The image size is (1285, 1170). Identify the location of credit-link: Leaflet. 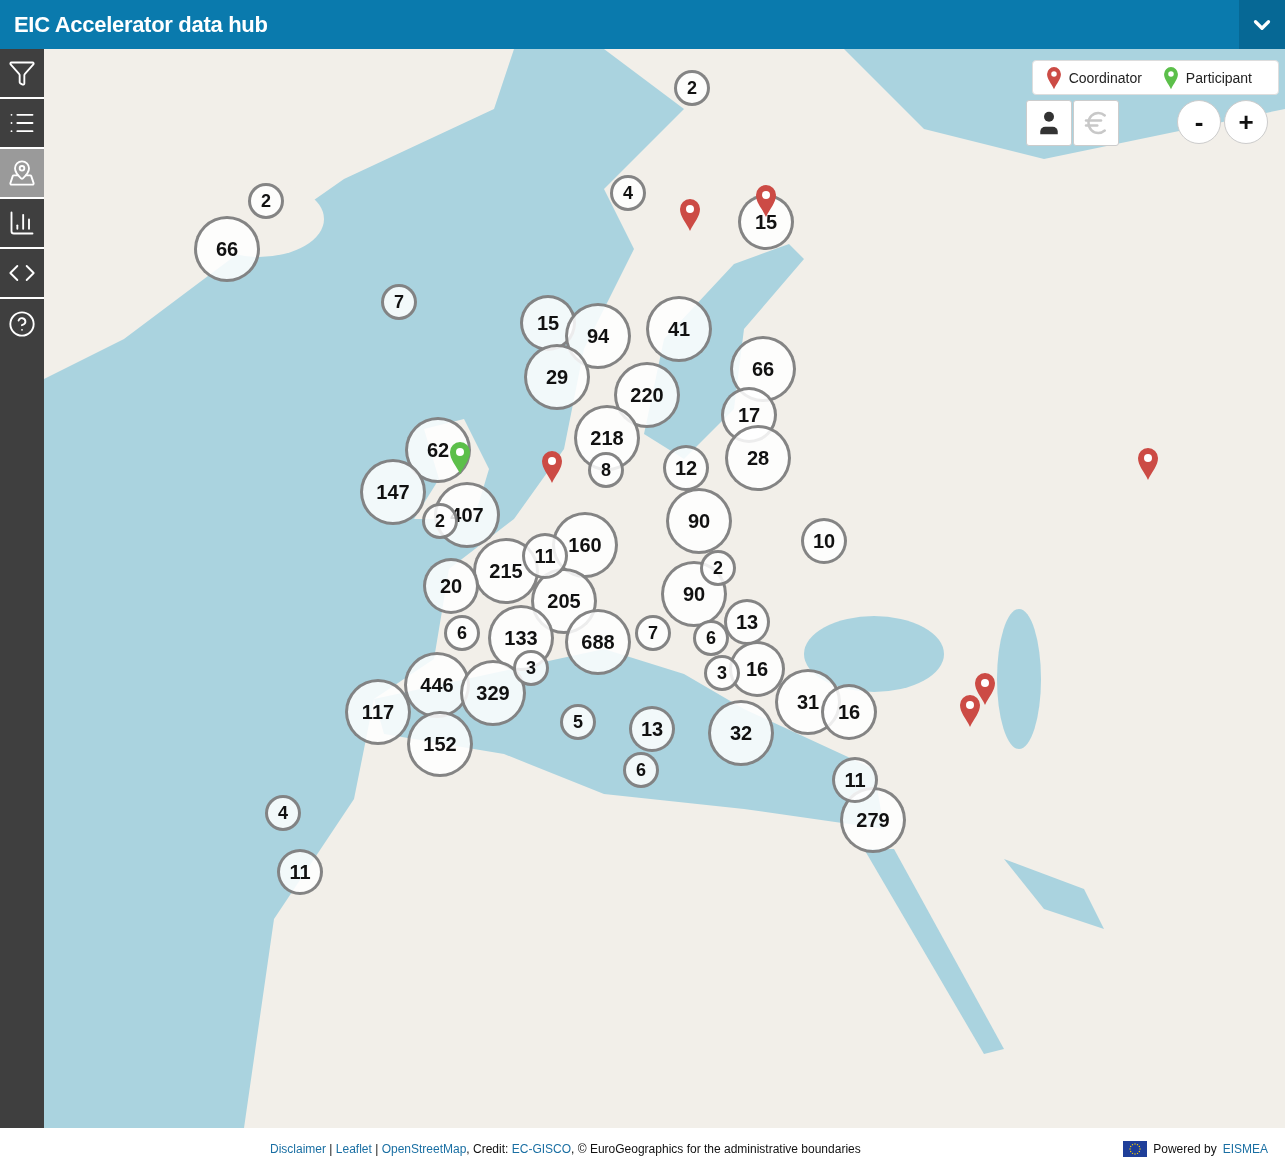
(353, 1149).